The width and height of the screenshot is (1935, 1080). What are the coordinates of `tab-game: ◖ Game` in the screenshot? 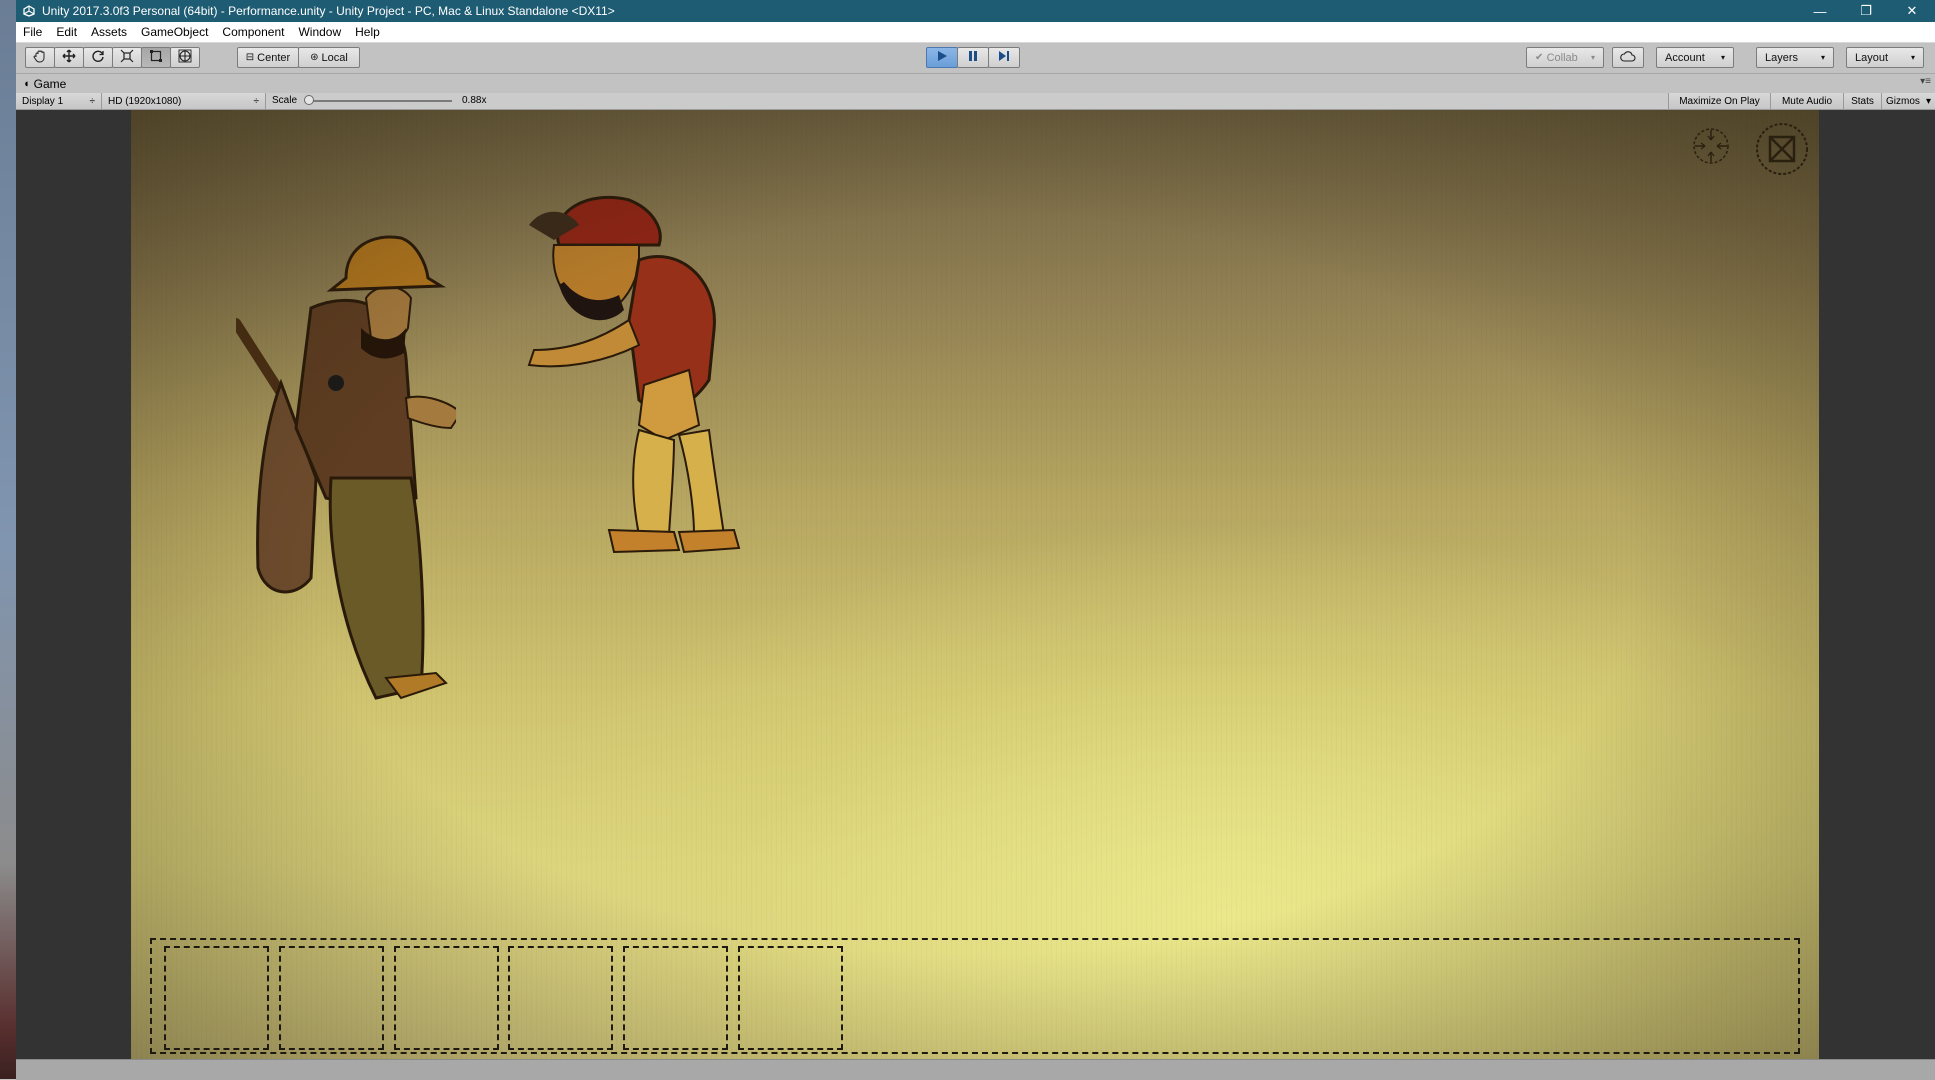 It's located at (41, 84).